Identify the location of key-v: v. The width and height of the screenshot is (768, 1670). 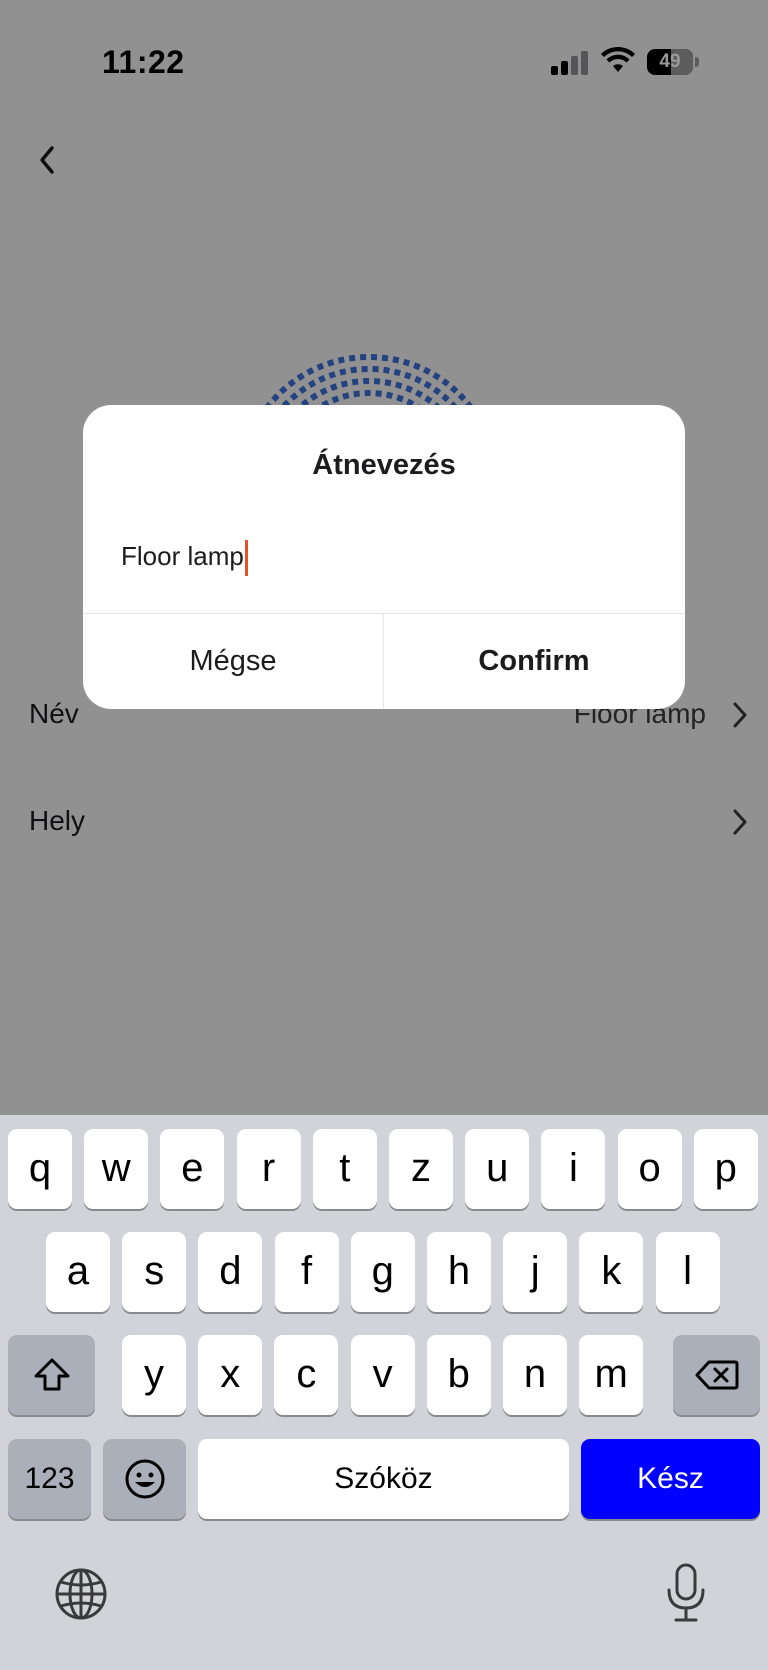
(382, 1375).